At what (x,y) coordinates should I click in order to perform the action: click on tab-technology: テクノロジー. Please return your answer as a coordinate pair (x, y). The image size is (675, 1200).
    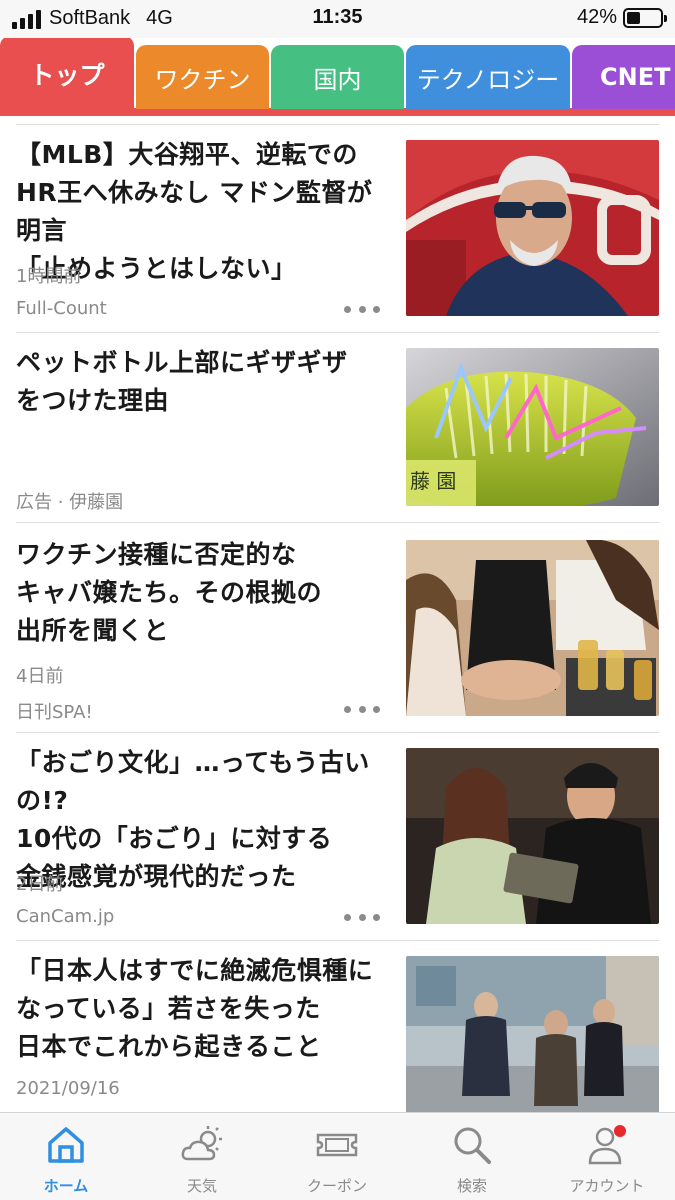
    Looking at the image, I should click on (488, 77).